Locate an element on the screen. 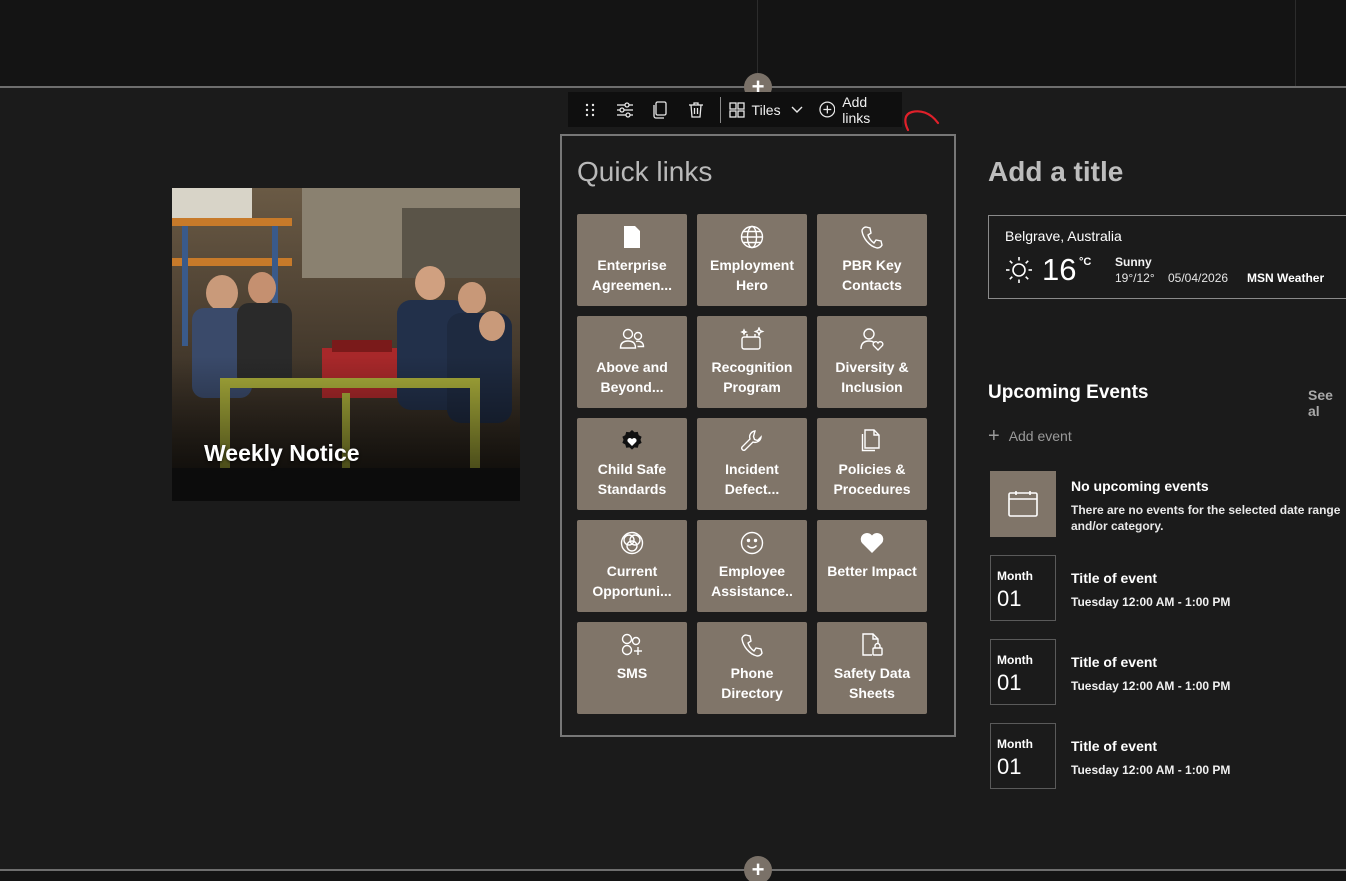  tile-label: Safety Data Sheets is located at coordinates (872, 683).